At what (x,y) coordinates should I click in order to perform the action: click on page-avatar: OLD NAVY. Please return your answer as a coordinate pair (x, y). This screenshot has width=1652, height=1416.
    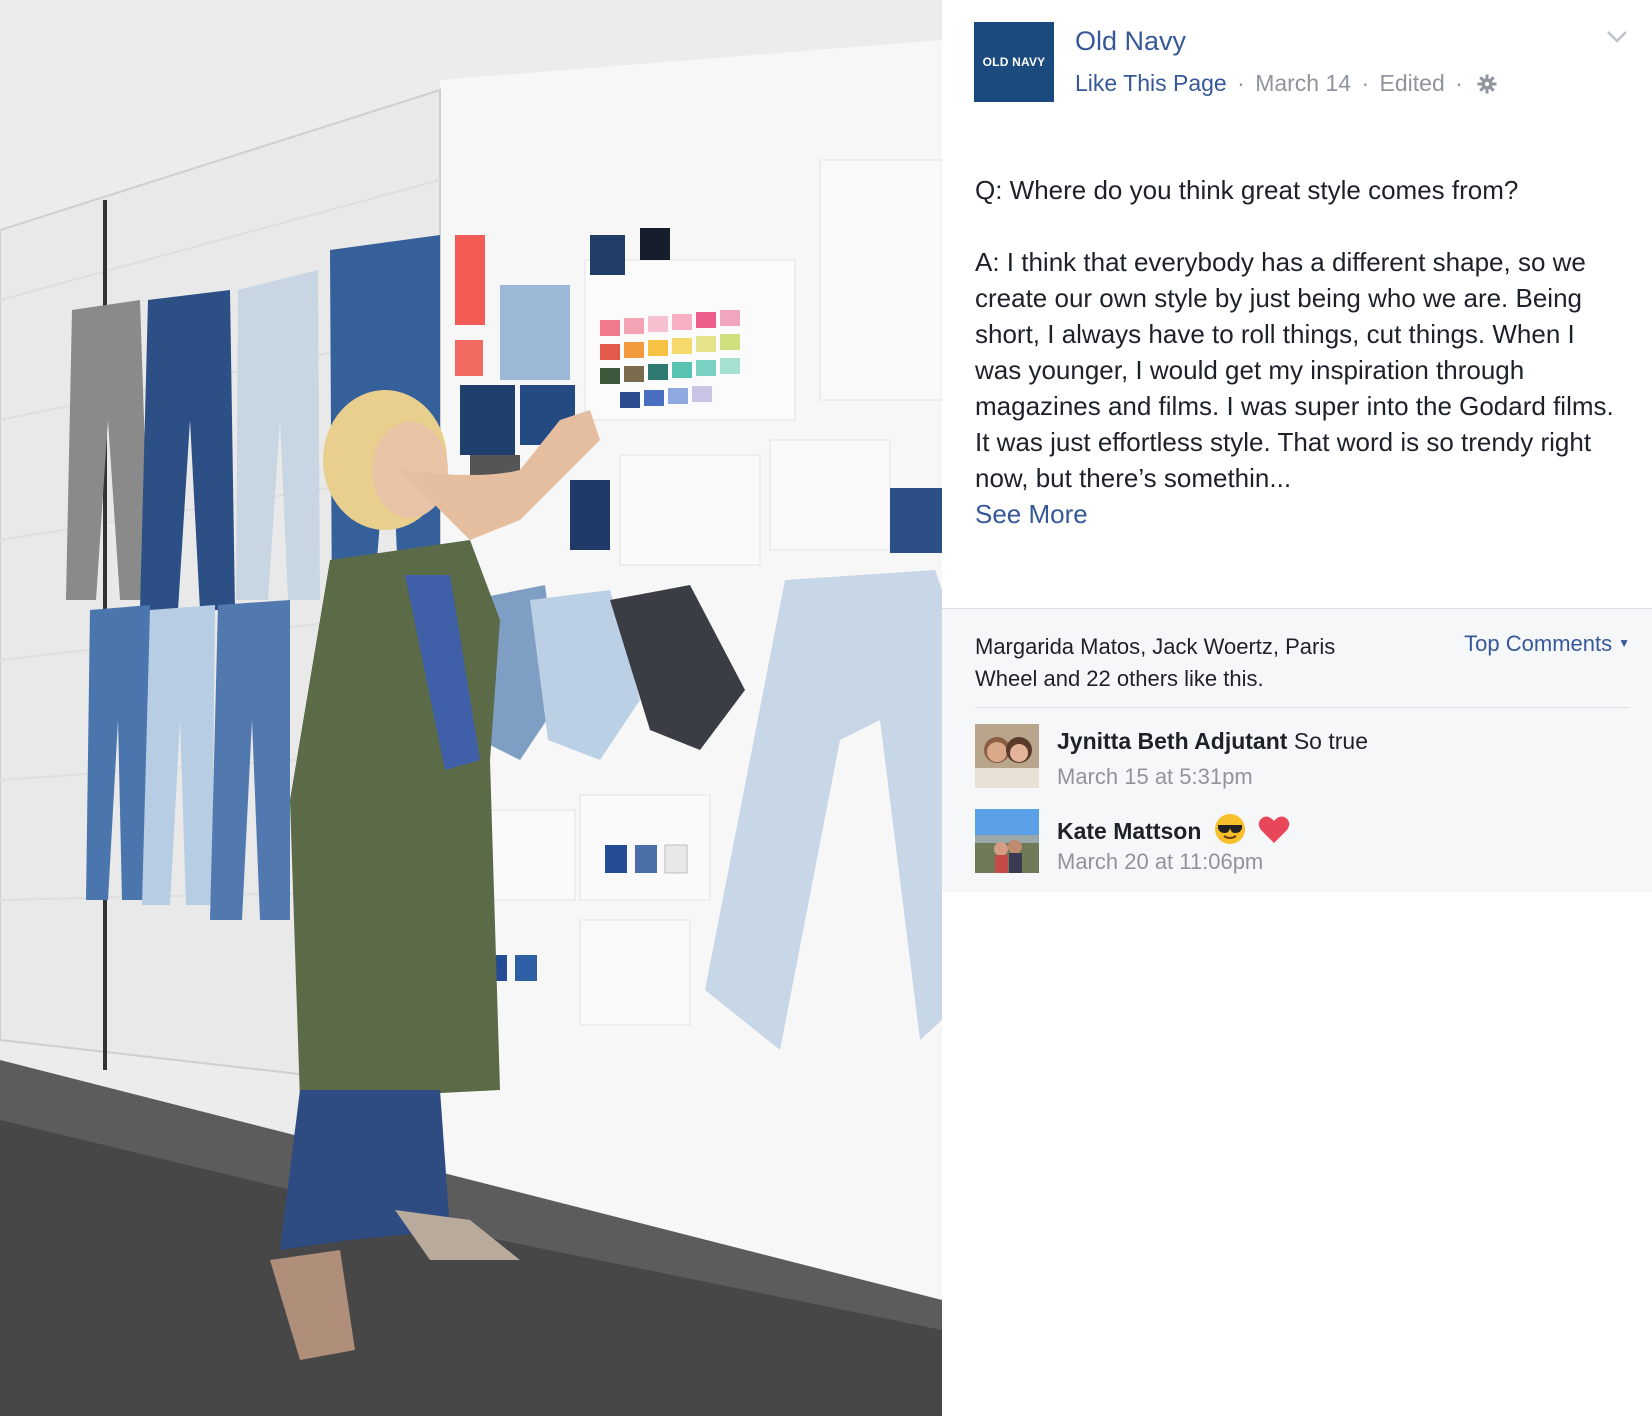
    Looking at the image, I should click on (1014, 62).